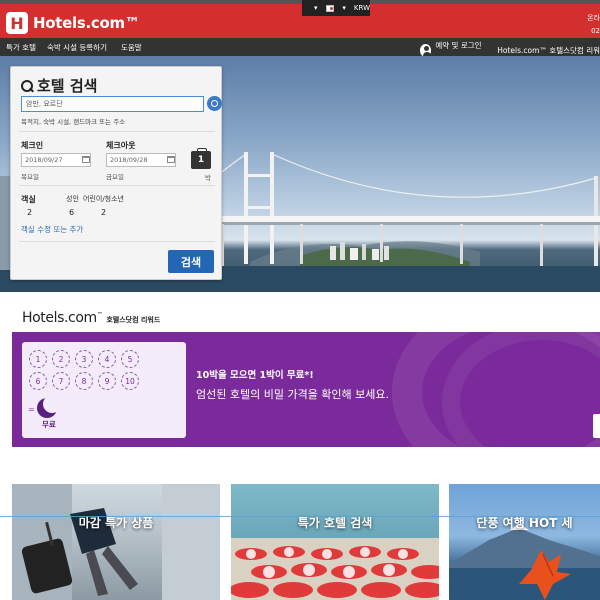 Image resolution: width=600 pixels, height=600 pixels. I want to click on nights-word: 박, so click(208, 178).